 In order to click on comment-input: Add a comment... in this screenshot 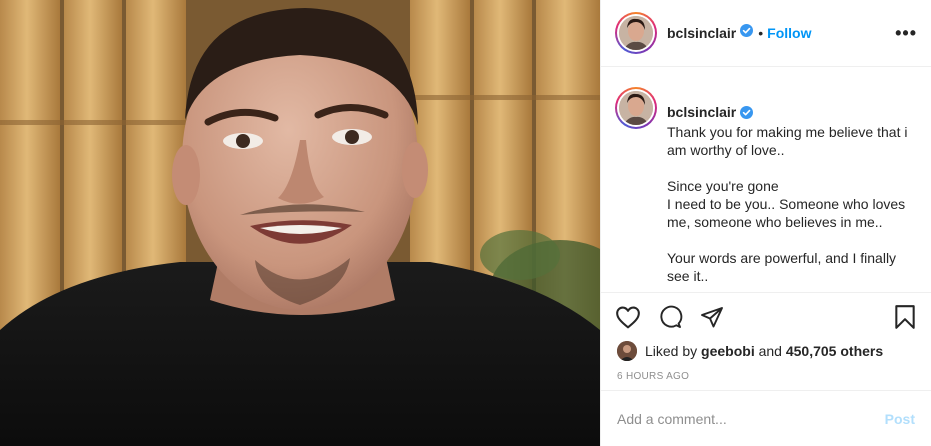, I will do `click(672, 419)`.